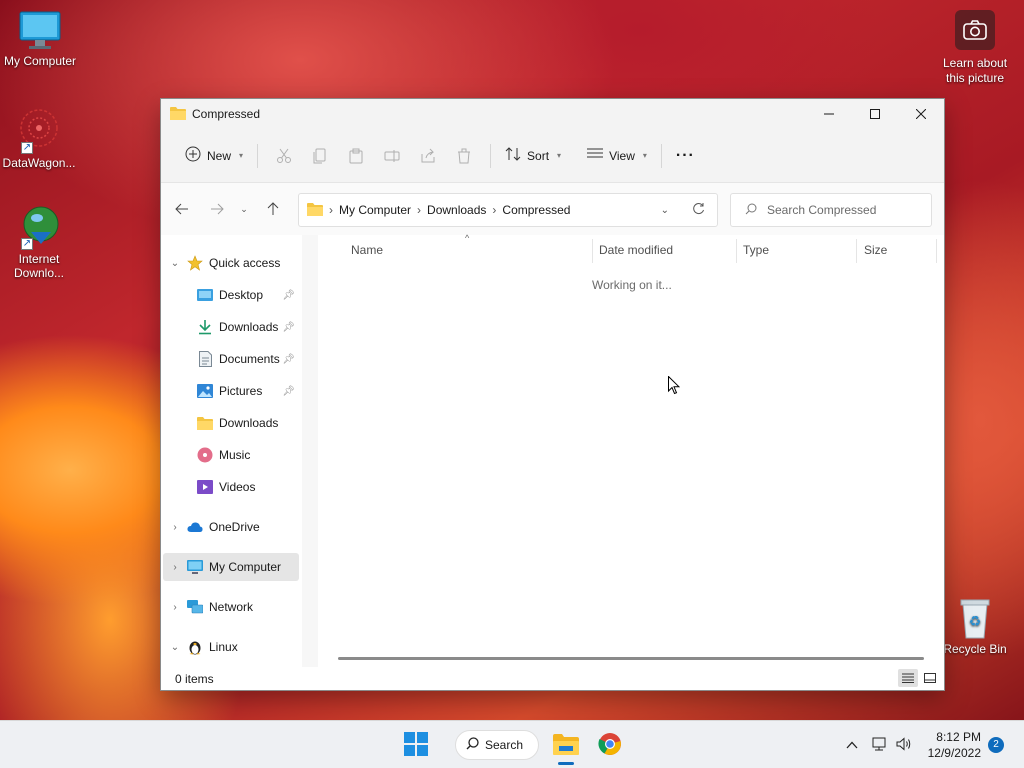  I want to click on breadcrumb-my-computer: My Computer, so click(375, 210).